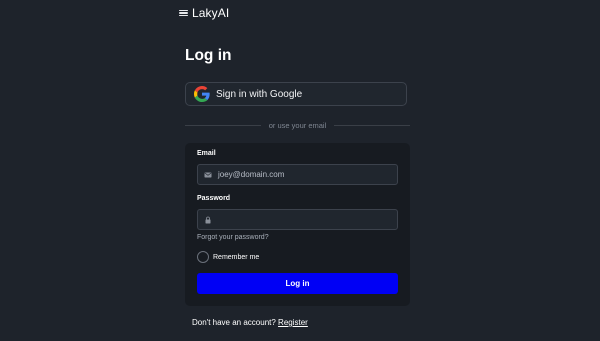  What do you see at coordinates (259, 94) in the screenshot?
I see `google-sign-in-label: Sign in with Google` at bounding box center [259, 94].